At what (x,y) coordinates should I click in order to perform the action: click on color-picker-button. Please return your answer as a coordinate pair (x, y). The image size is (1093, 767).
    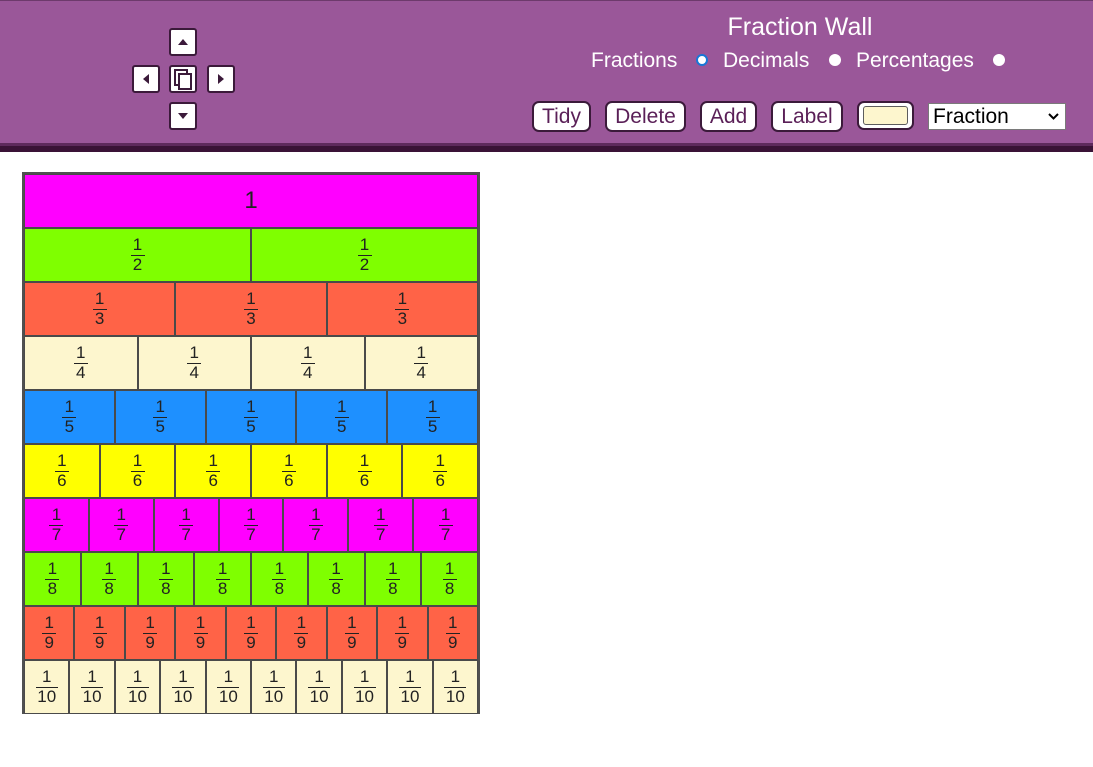
    Looking at the image, I should click on (885, 115).